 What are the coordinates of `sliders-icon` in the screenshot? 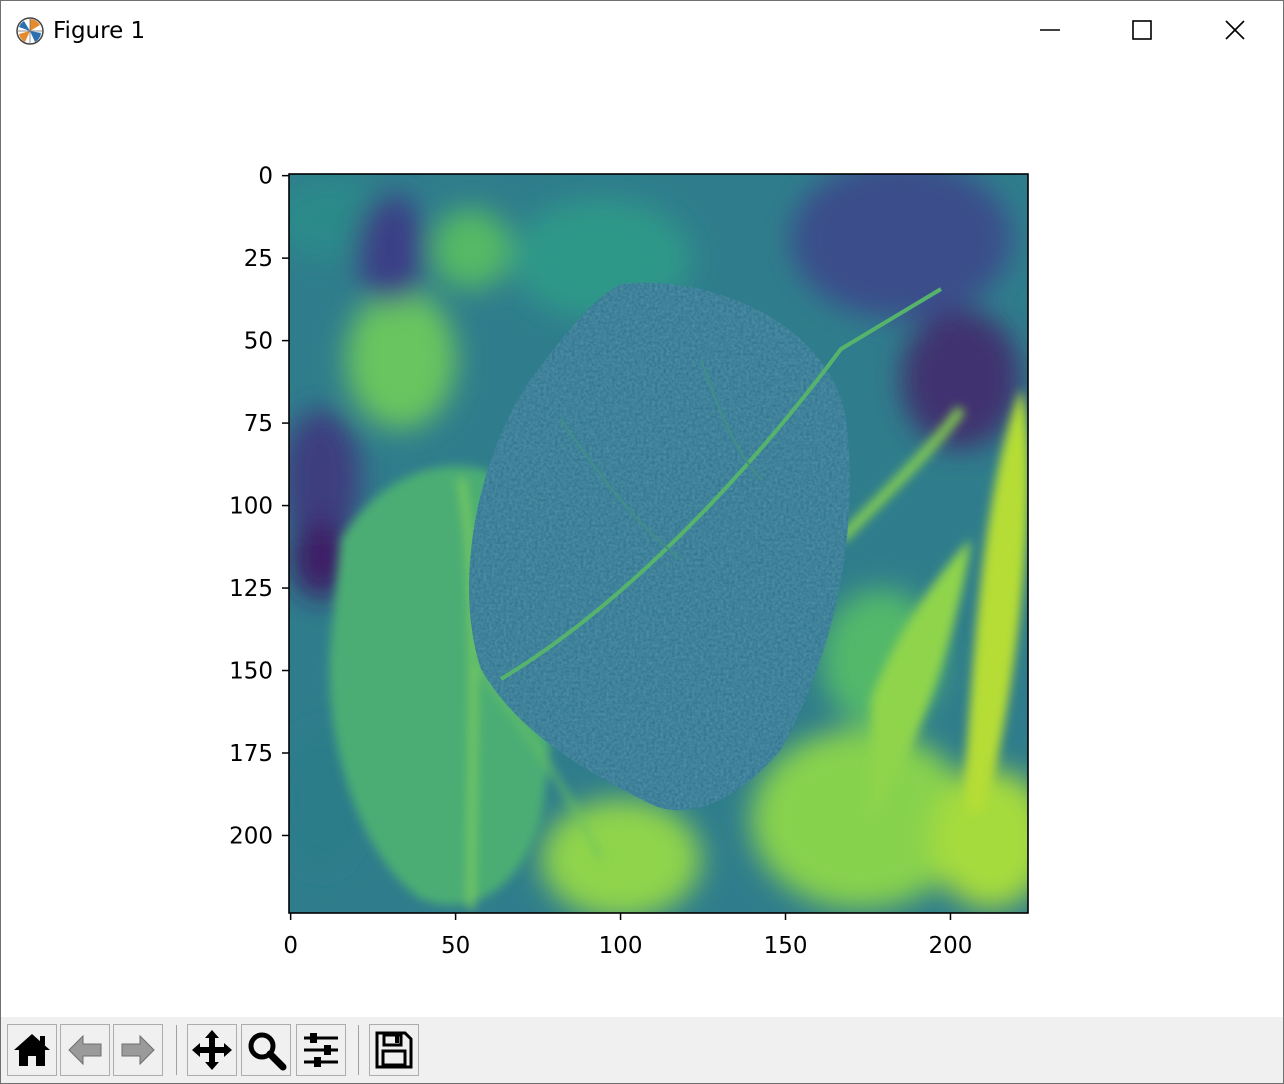 It's located at (321, 1050).